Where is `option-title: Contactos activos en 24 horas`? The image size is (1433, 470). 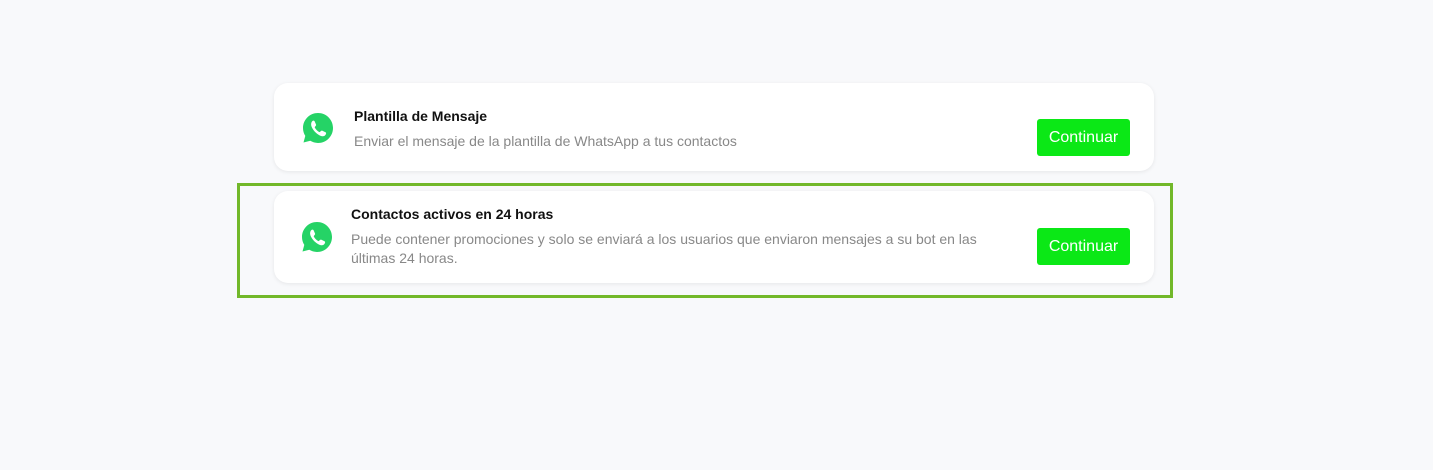
option-title: Contactos activos en 24 horas is located at coordinates (452, 214).